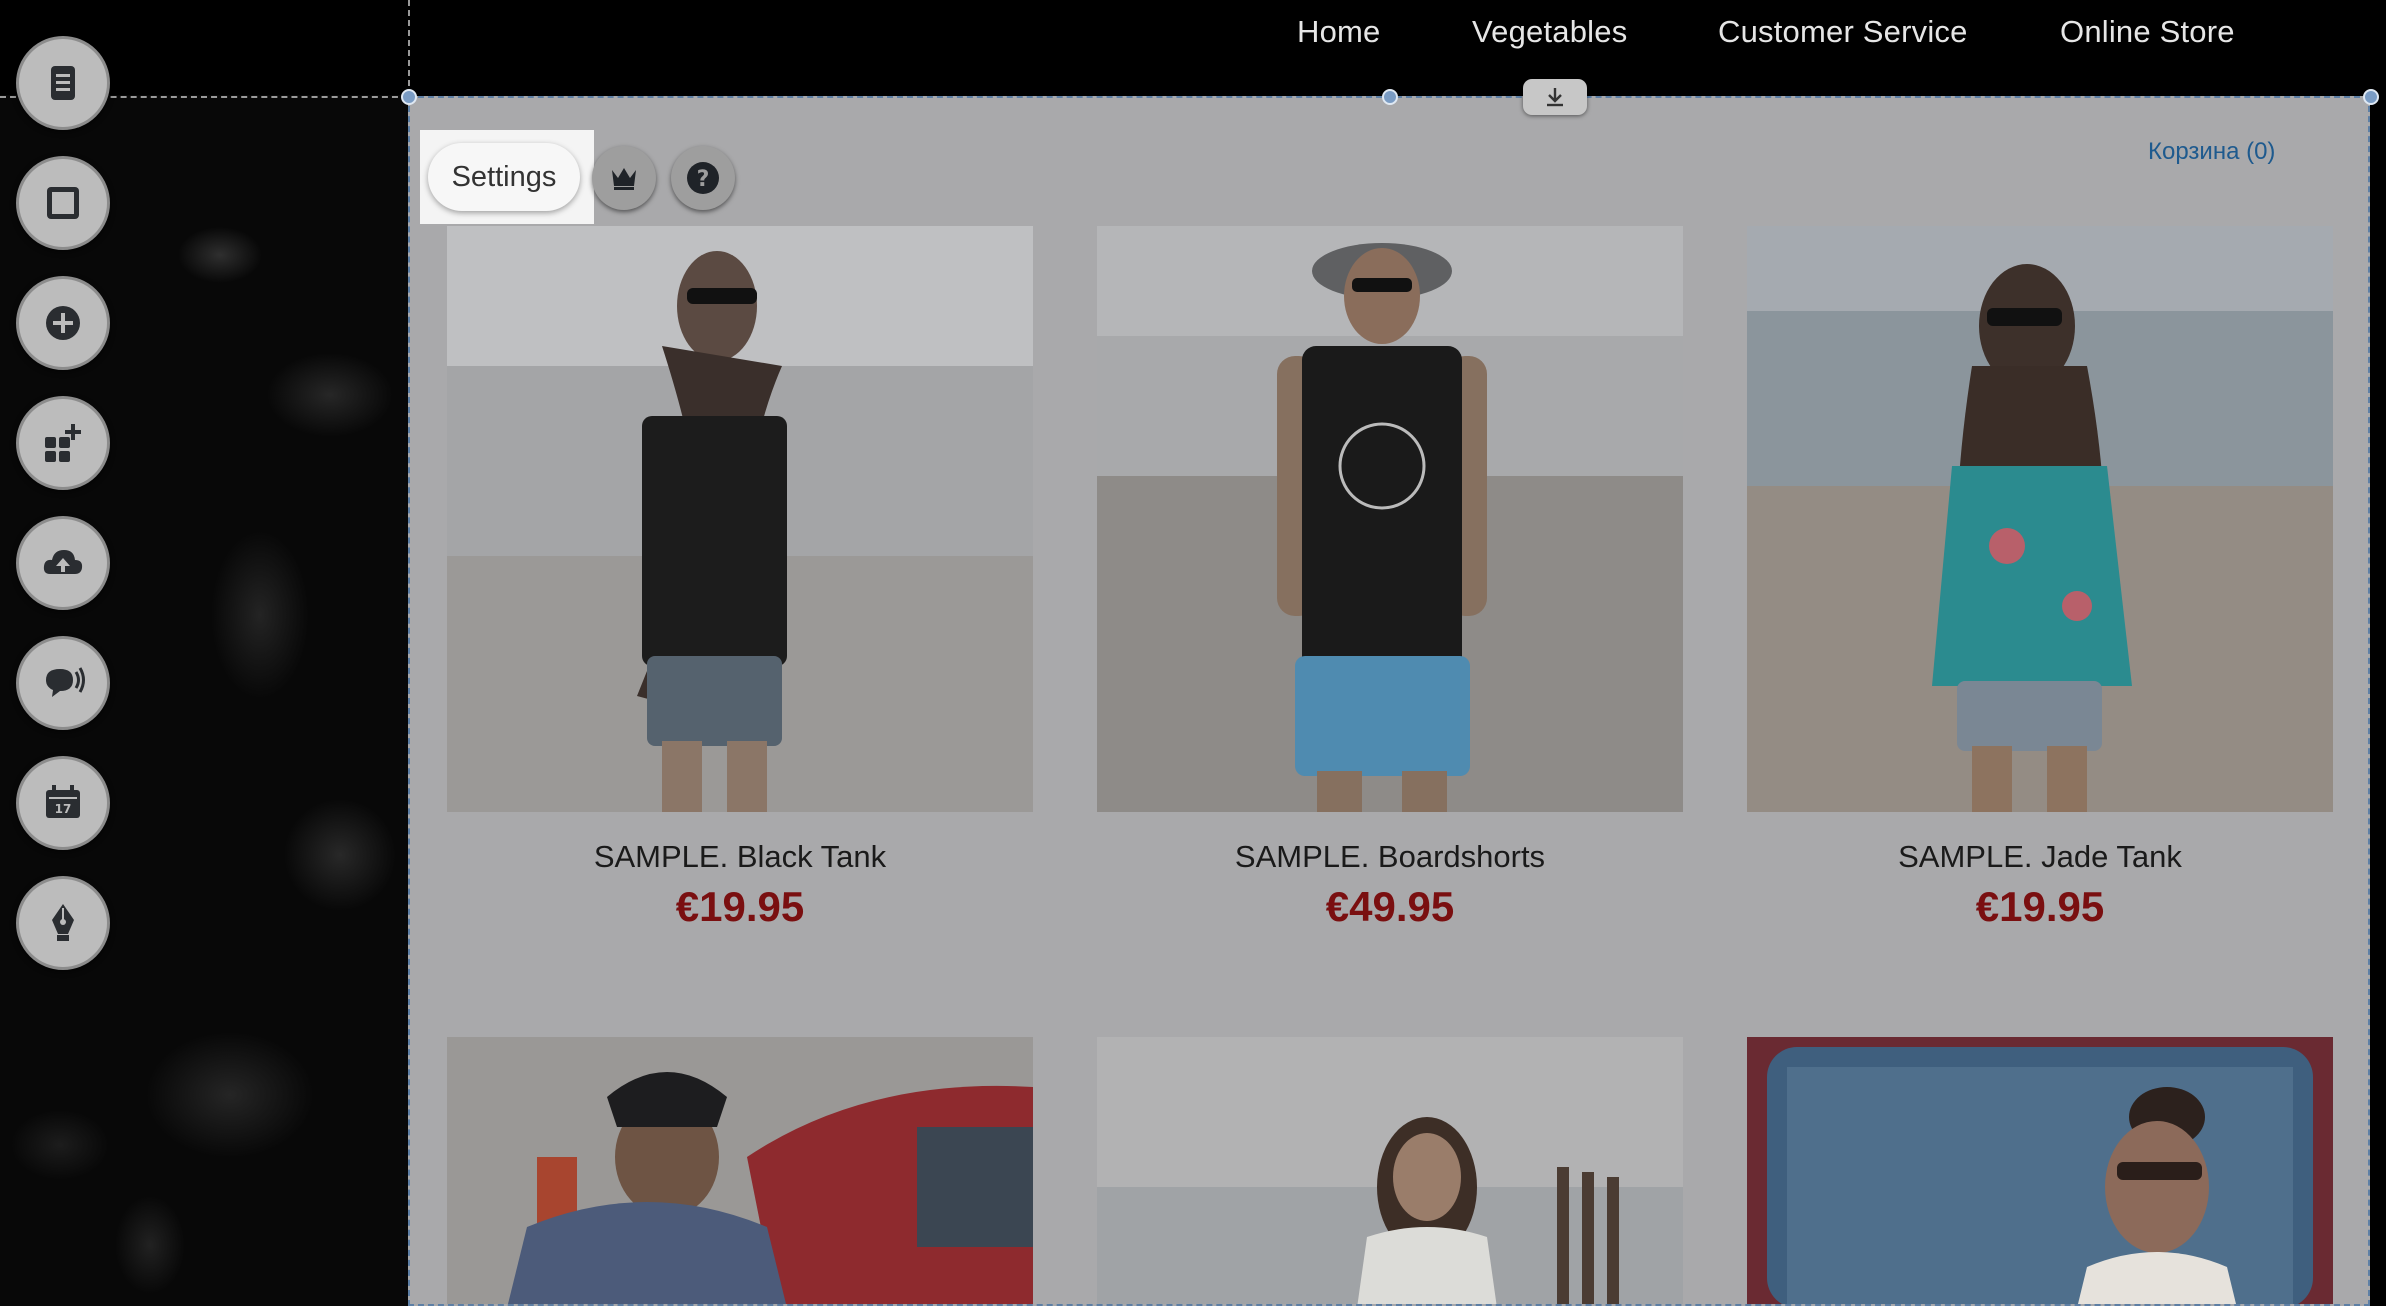  Describe the element at coordinates (2040, 857) in the screenshot. I see `product-name: SAMPLE. Jade Tank` at that location.